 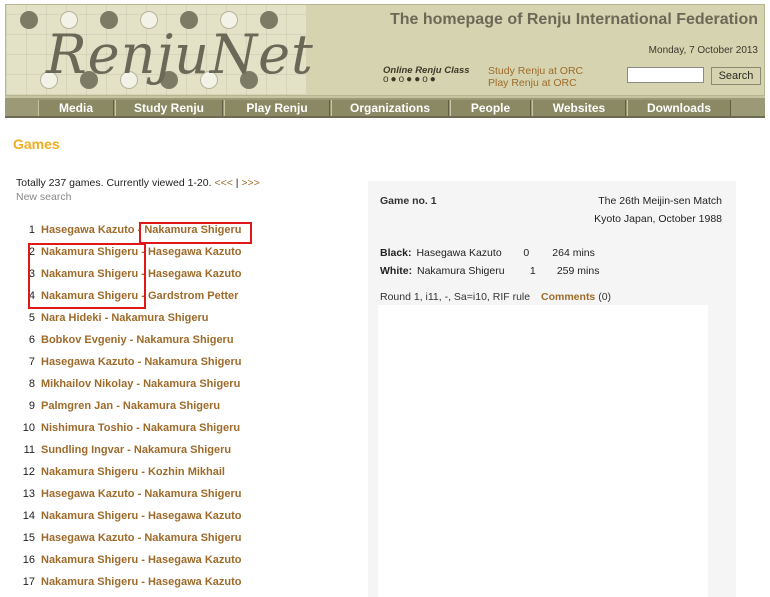 What do you see at coordinates (526, 253) in the screenshot?
I see `black-score: 0` at bounding box center [526, 253].